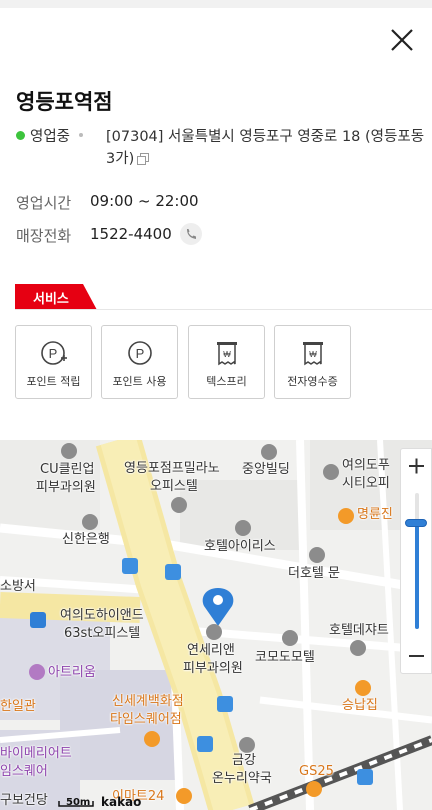 The width and height of the screenshot is (432, 810). I want to click on zoom-in-button, so click(416, 466).